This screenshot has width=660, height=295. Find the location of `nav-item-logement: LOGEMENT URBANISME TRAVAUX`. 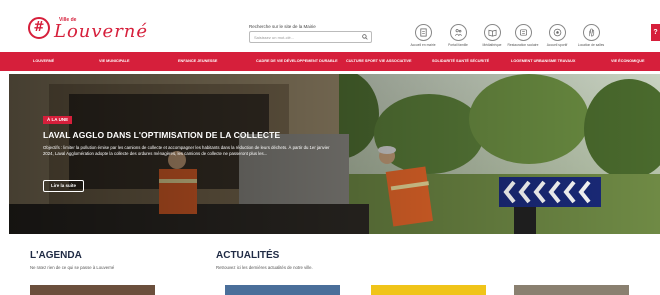

nav-item-logement: LOGEMENT URBANISME TRAVAUX is located at coordinates (543, 61).